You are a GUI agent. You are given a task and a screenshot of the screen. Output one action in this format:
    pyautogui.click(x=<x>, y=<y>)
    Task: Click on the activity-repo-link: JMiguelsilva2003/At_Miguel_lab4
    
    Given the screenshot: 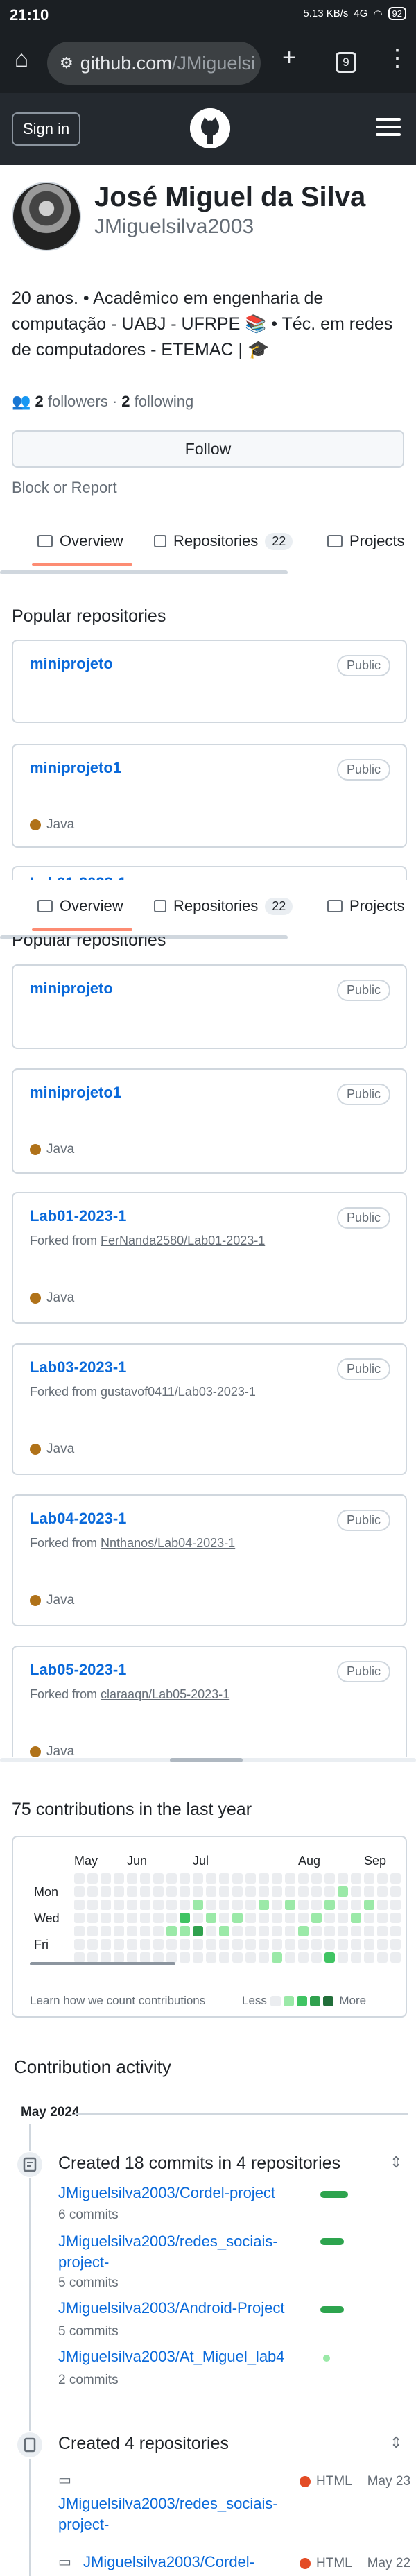 What is the action you would take?
    pyautogui.click(x=186, y=2357)
    